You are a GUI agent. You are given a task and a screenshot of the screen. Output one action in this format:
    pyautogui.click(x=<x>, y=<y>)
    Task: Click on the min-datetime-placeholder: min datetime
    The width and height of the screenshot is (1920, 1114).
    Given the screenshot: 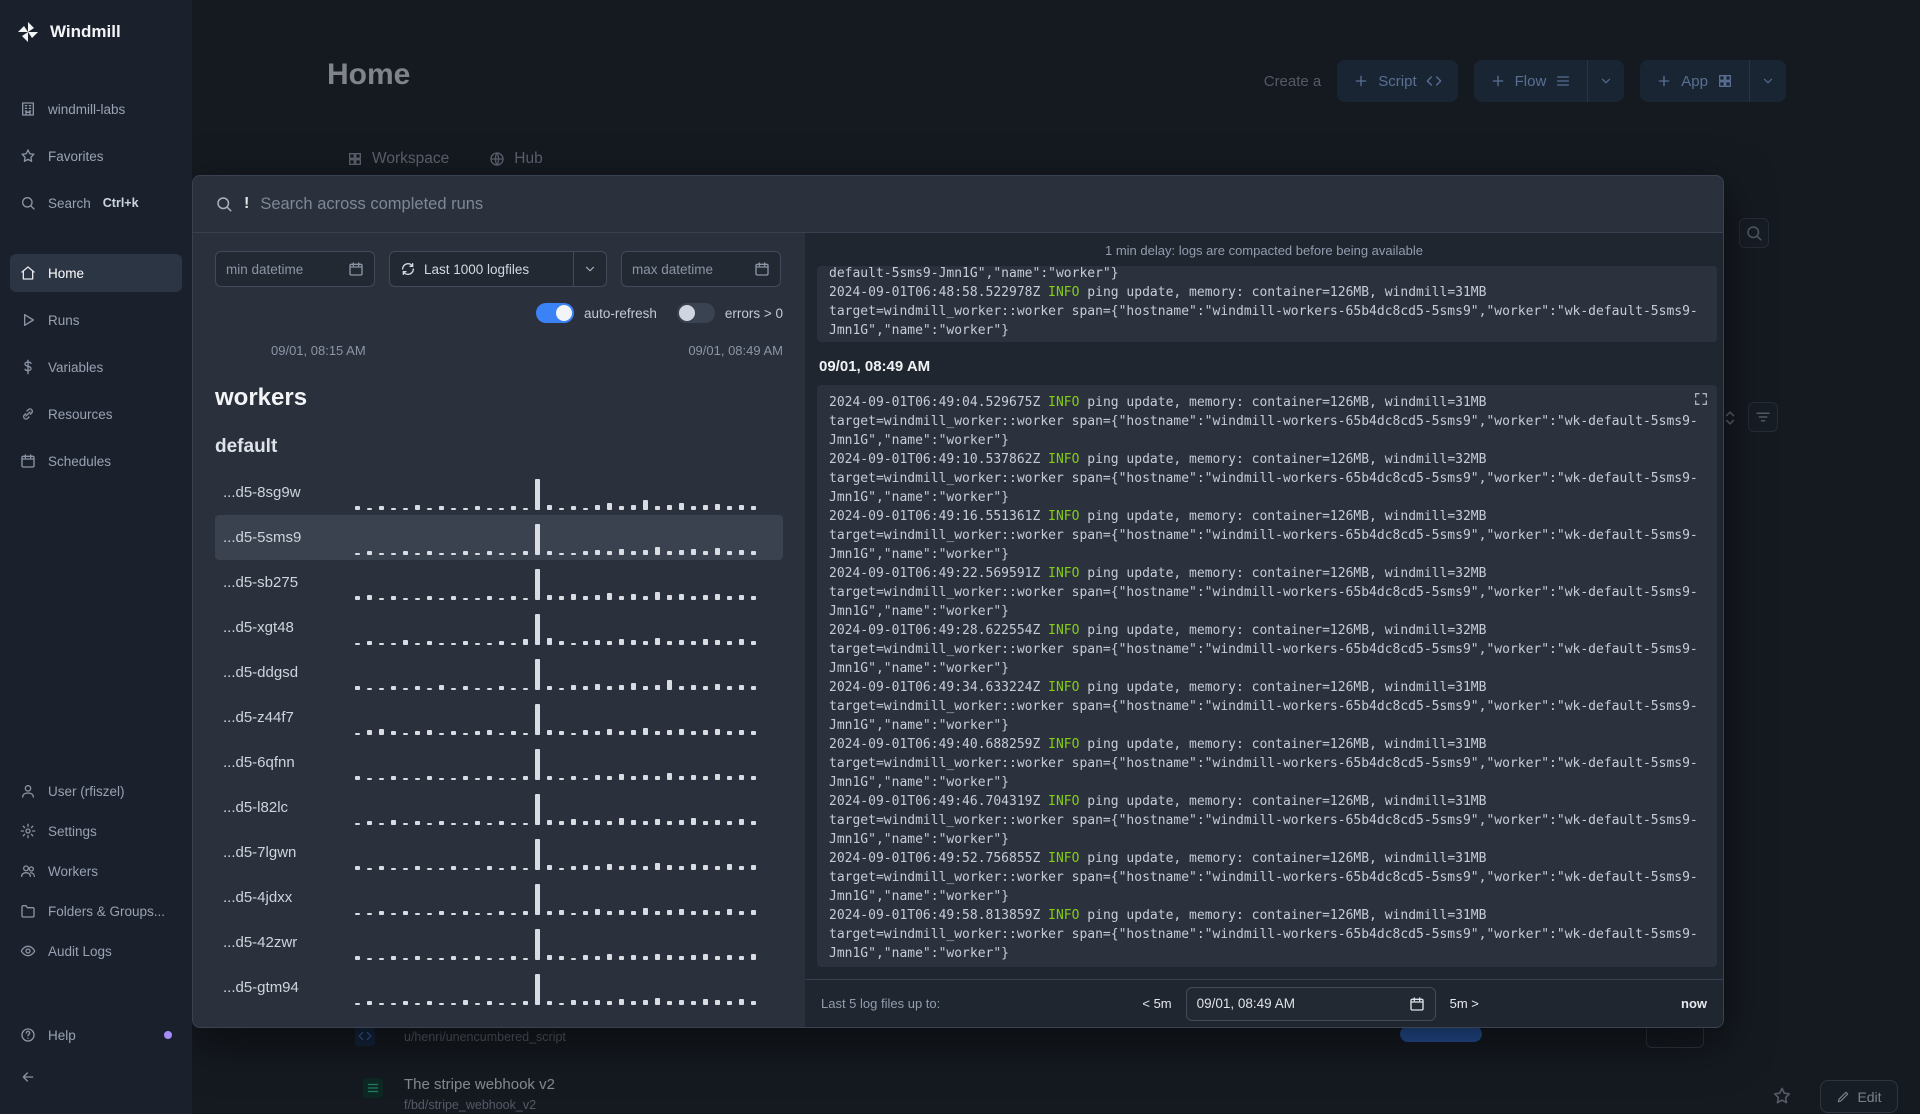 What is the action you would take?
    pyautogui.click(x=265, y=269)
    